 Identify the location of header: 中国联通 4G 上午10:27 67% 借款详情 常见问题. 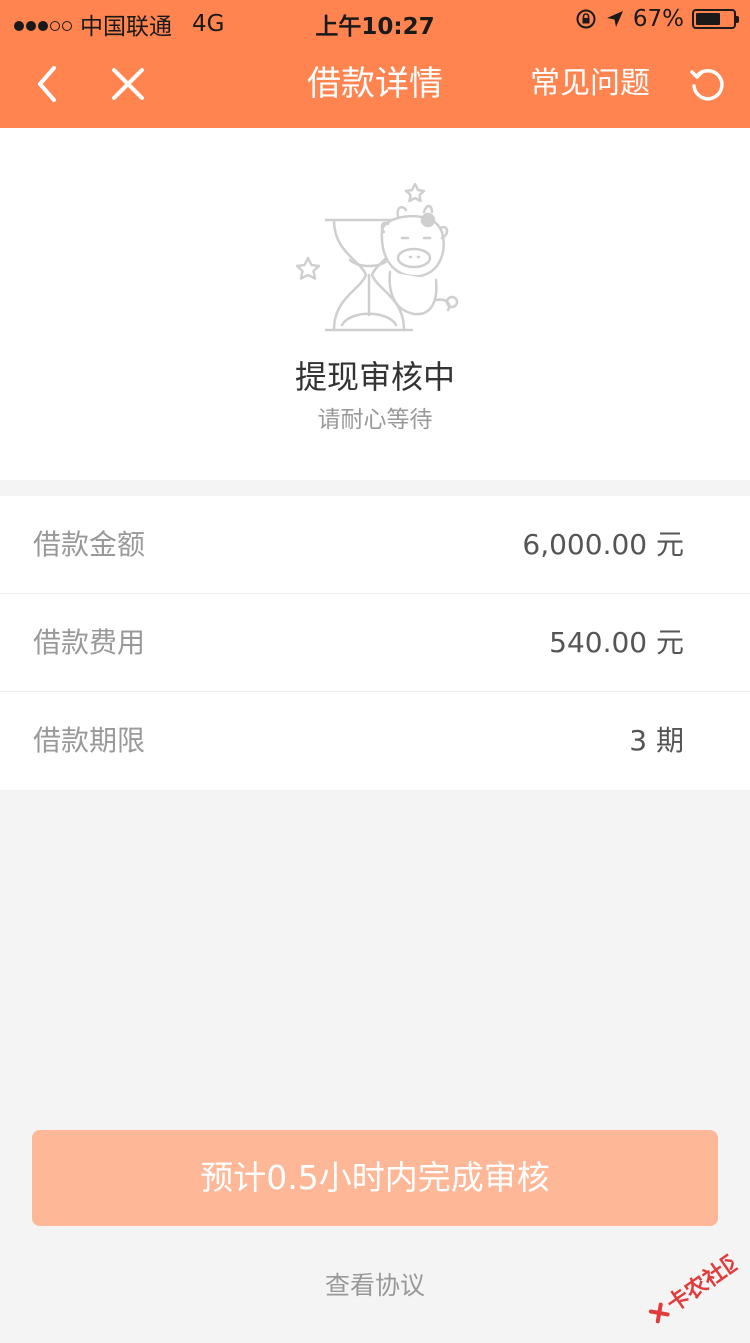
(375, 64).